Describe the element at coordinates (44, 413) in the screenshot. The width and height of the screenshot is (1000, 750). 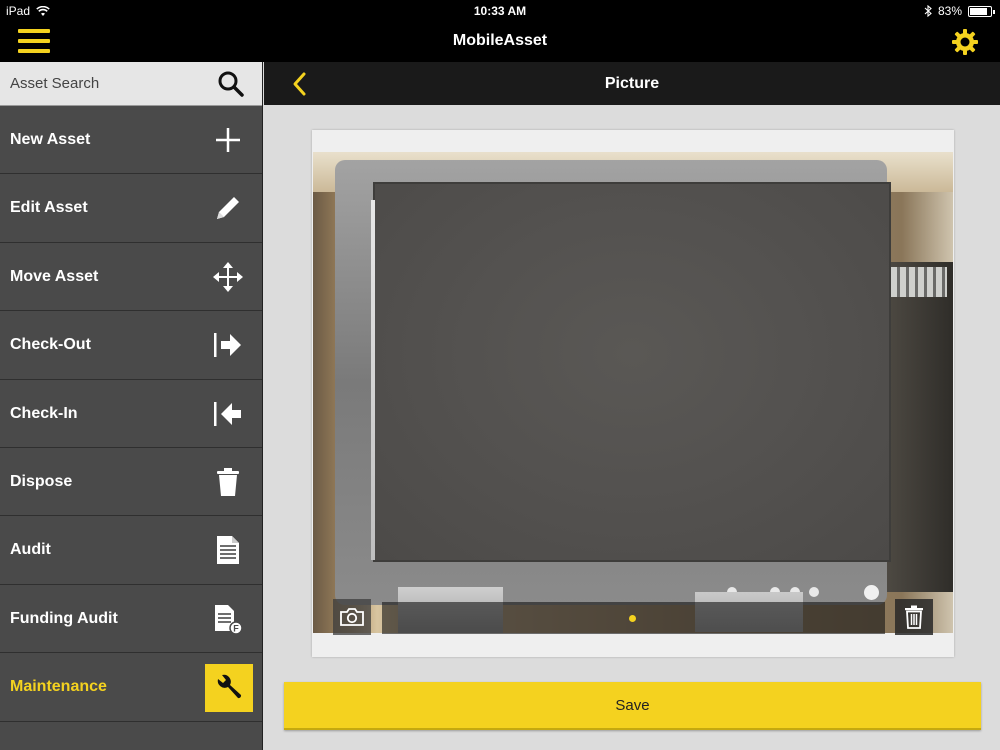
I see `sidebar-item-label: Check-In` at that location.